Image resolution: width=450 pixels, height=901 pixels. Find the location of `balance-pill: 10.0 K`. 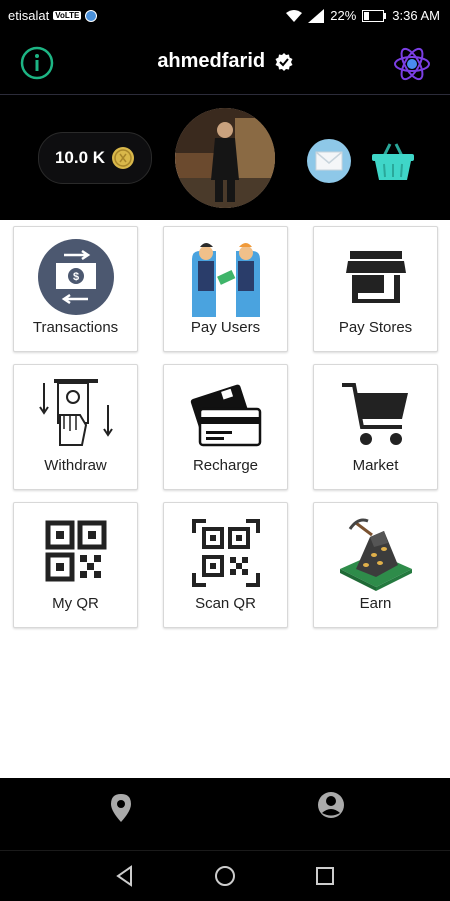

balance-pill: 10.0 K is located at coordinates (95, 158).